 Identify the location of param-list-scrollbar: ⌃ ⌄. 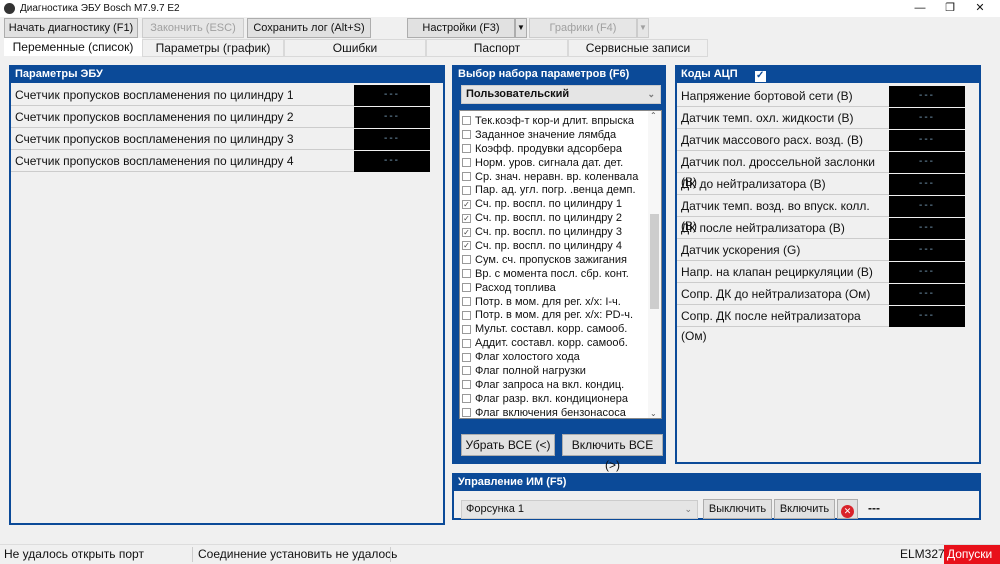
(654, 264).